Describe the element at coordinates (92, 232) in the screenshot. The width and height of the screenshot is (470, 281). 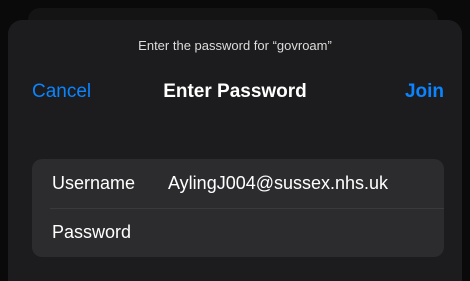
I see `password-label: Password` at that location.